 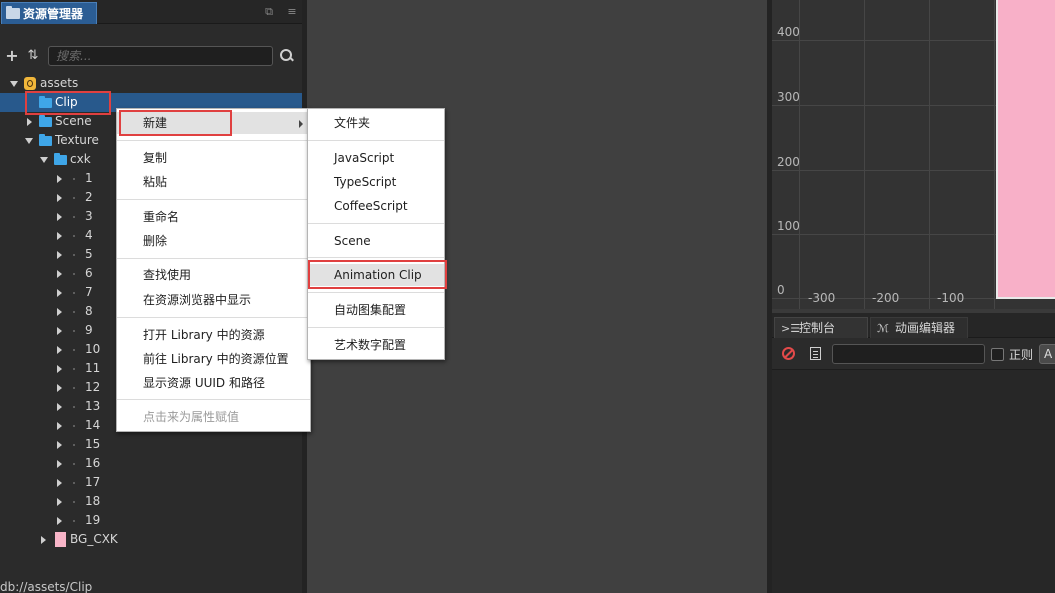 I want to click on menu-item-auto-atlas: 自动图集配置, so click(x=376, y=310).